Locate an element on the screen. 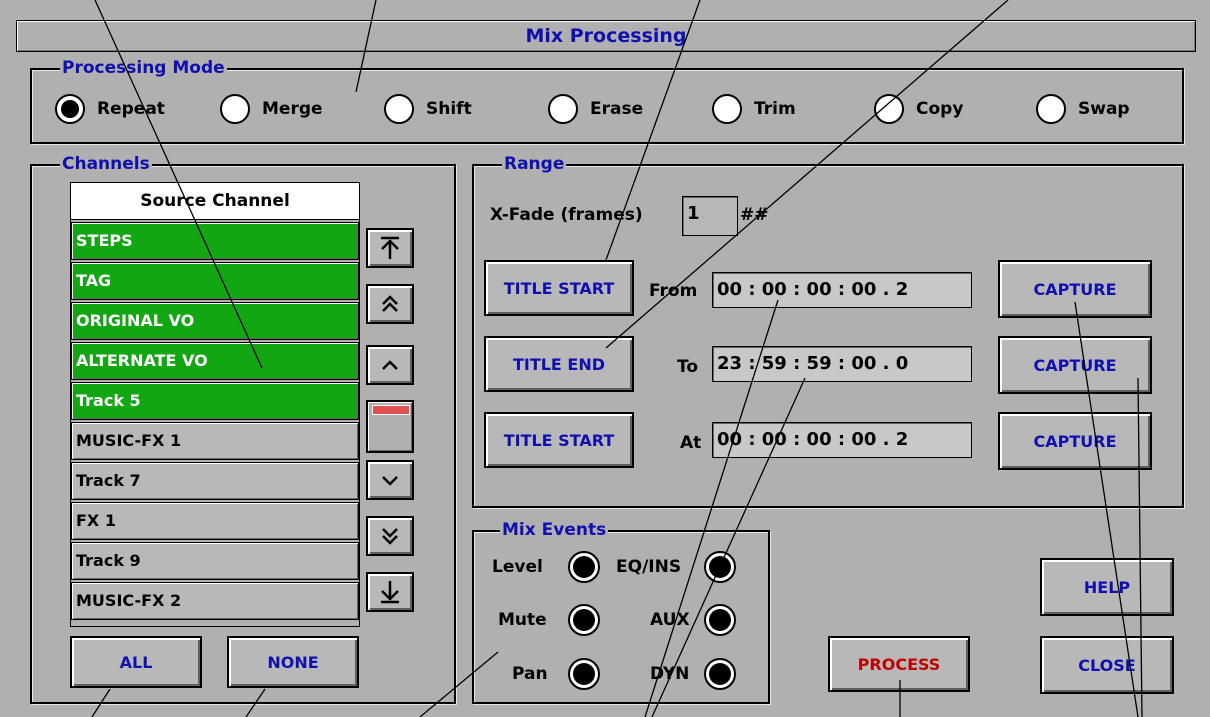  mode-label: Shift is located at coordinates (449, 109).